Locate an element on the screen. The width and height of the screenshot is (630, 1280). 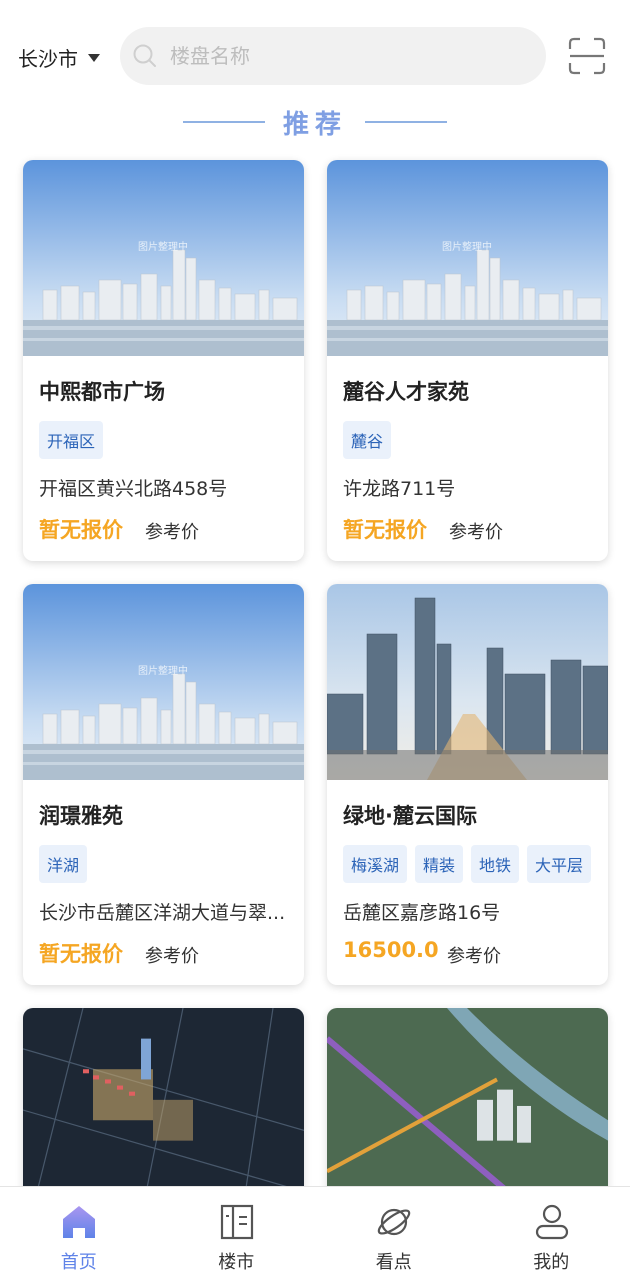
header: 长沙市 is located at coordinates (315, 55).